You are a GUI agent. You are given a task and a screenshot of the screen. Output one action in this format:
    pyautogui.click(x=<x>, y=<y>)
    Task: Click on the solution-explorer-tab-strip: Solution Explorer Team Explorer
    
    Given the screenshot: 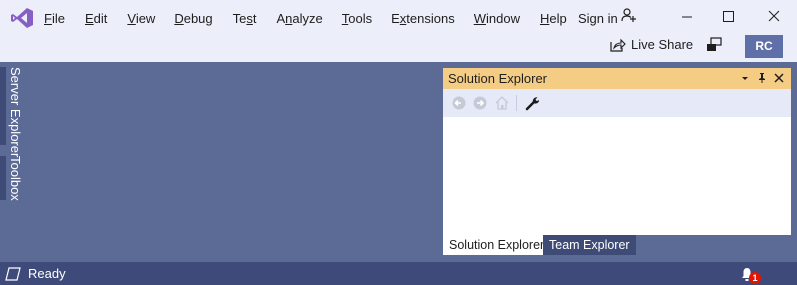 What is the action you would take?
    pyautogui.click(x=617, y=245)
    